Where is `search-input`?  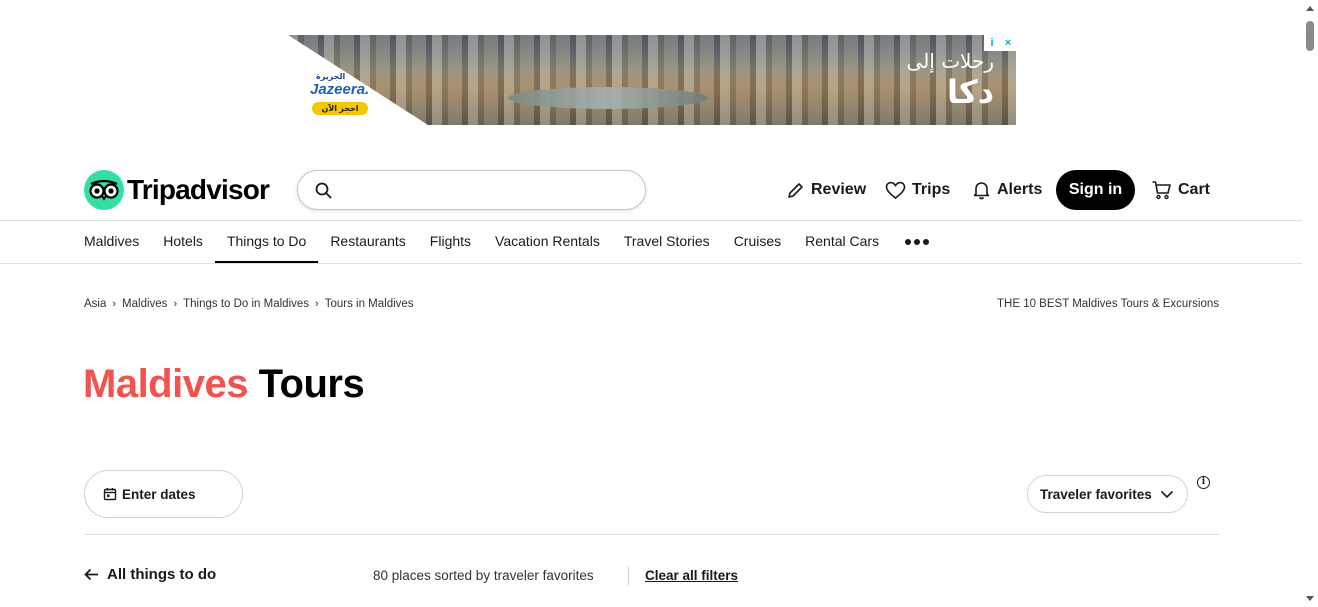 search-input is located at coordinates (489, 190).